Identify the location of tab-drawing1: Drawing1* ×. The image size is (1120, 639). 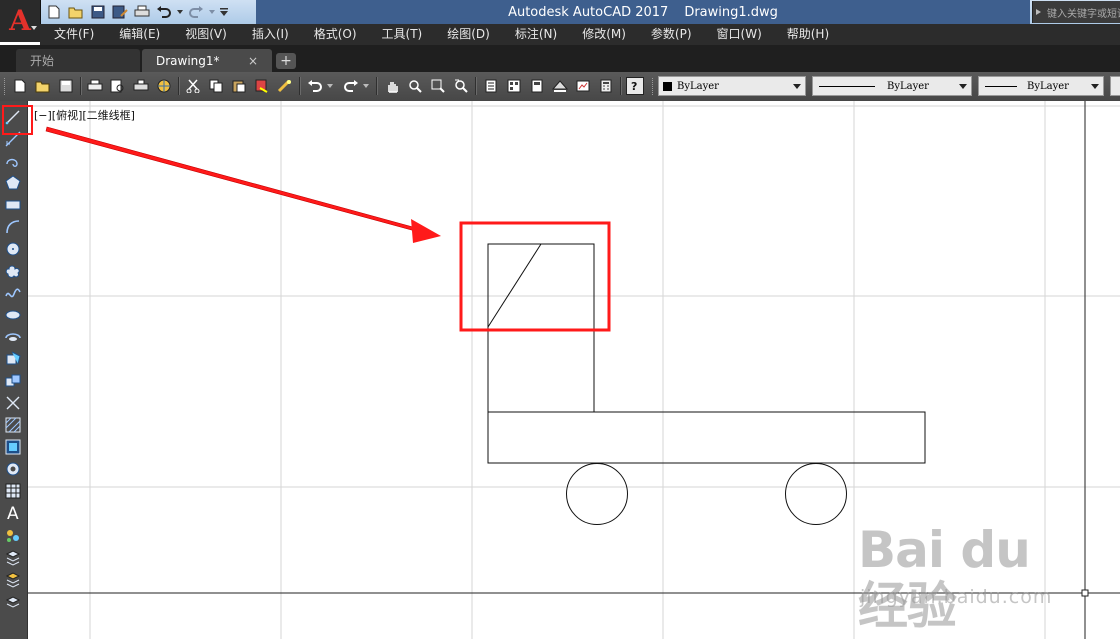
(207, 60).